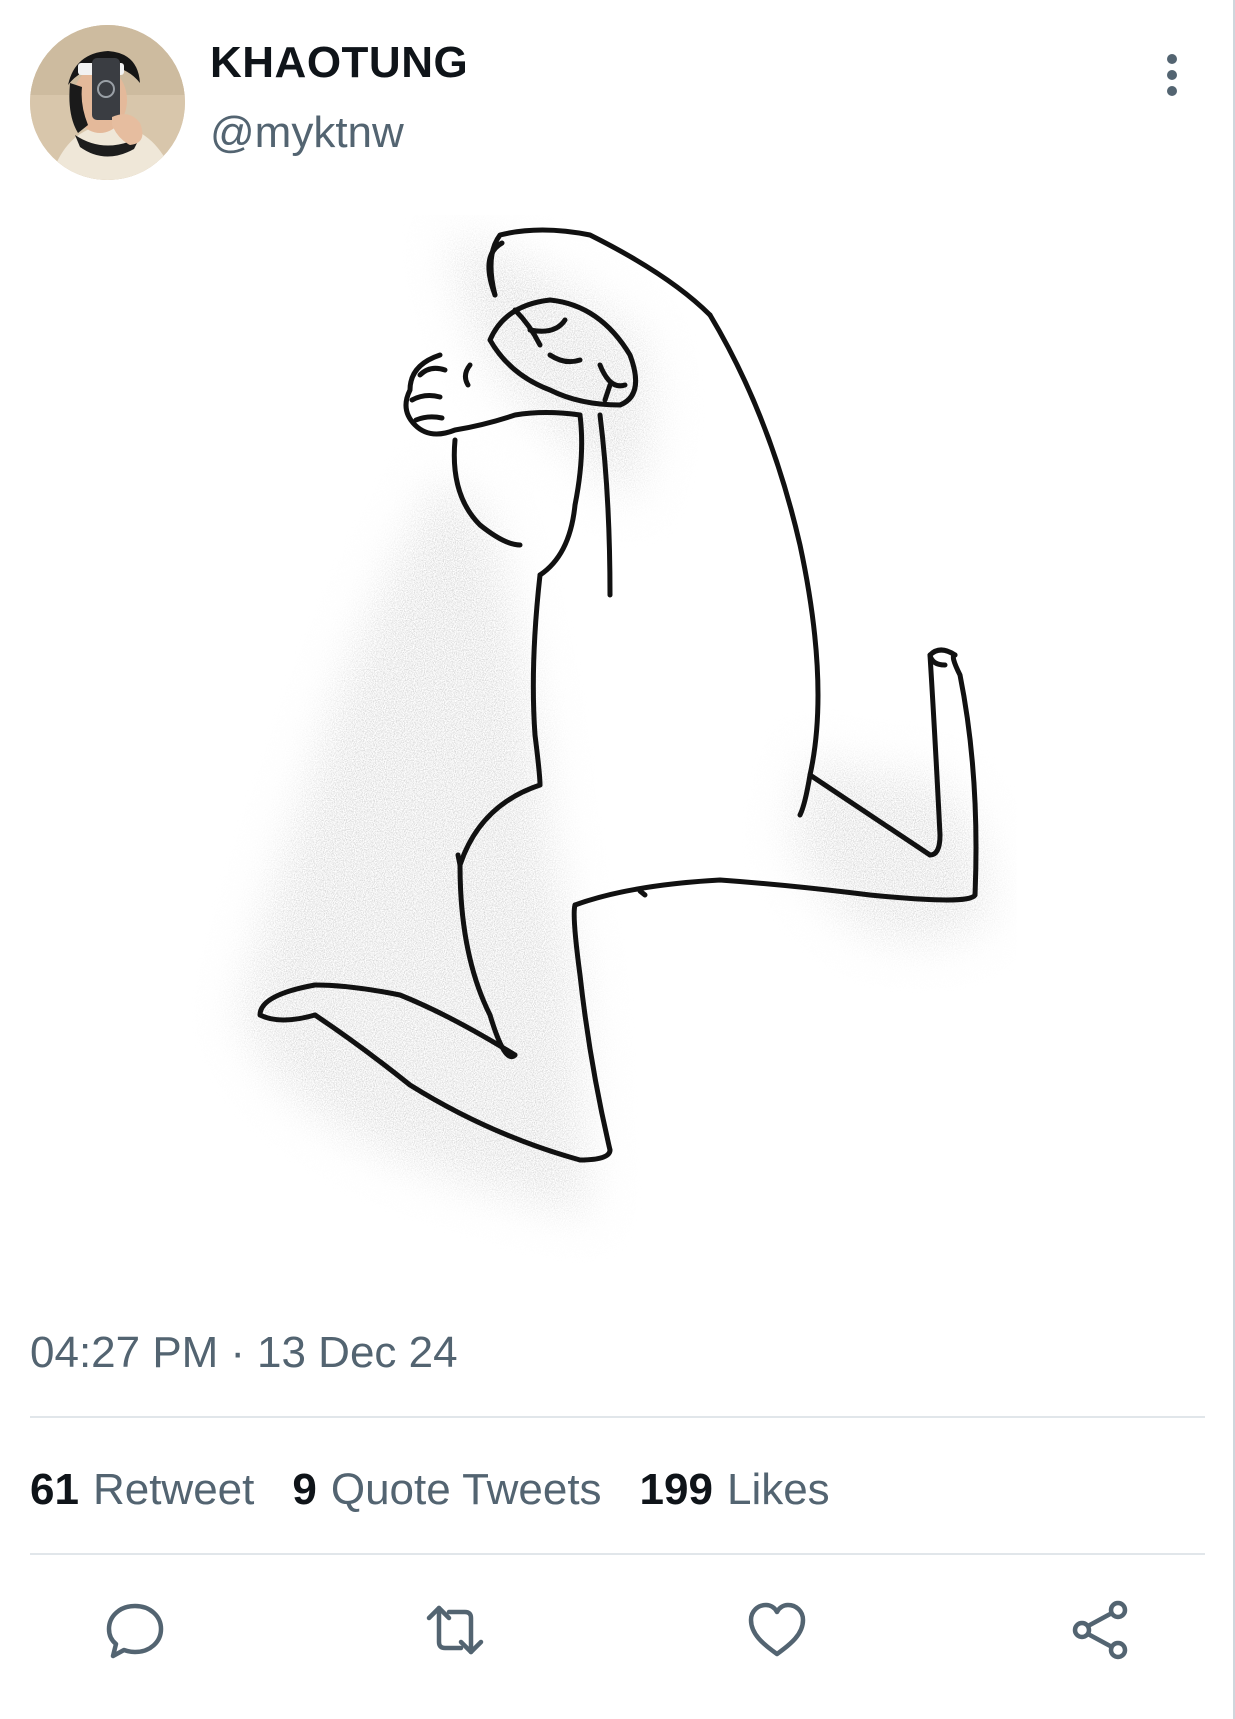 The image size is (1235, 1719). I want to click on quote-count-link: 9 Quote Tweets, so click(446, 1490).